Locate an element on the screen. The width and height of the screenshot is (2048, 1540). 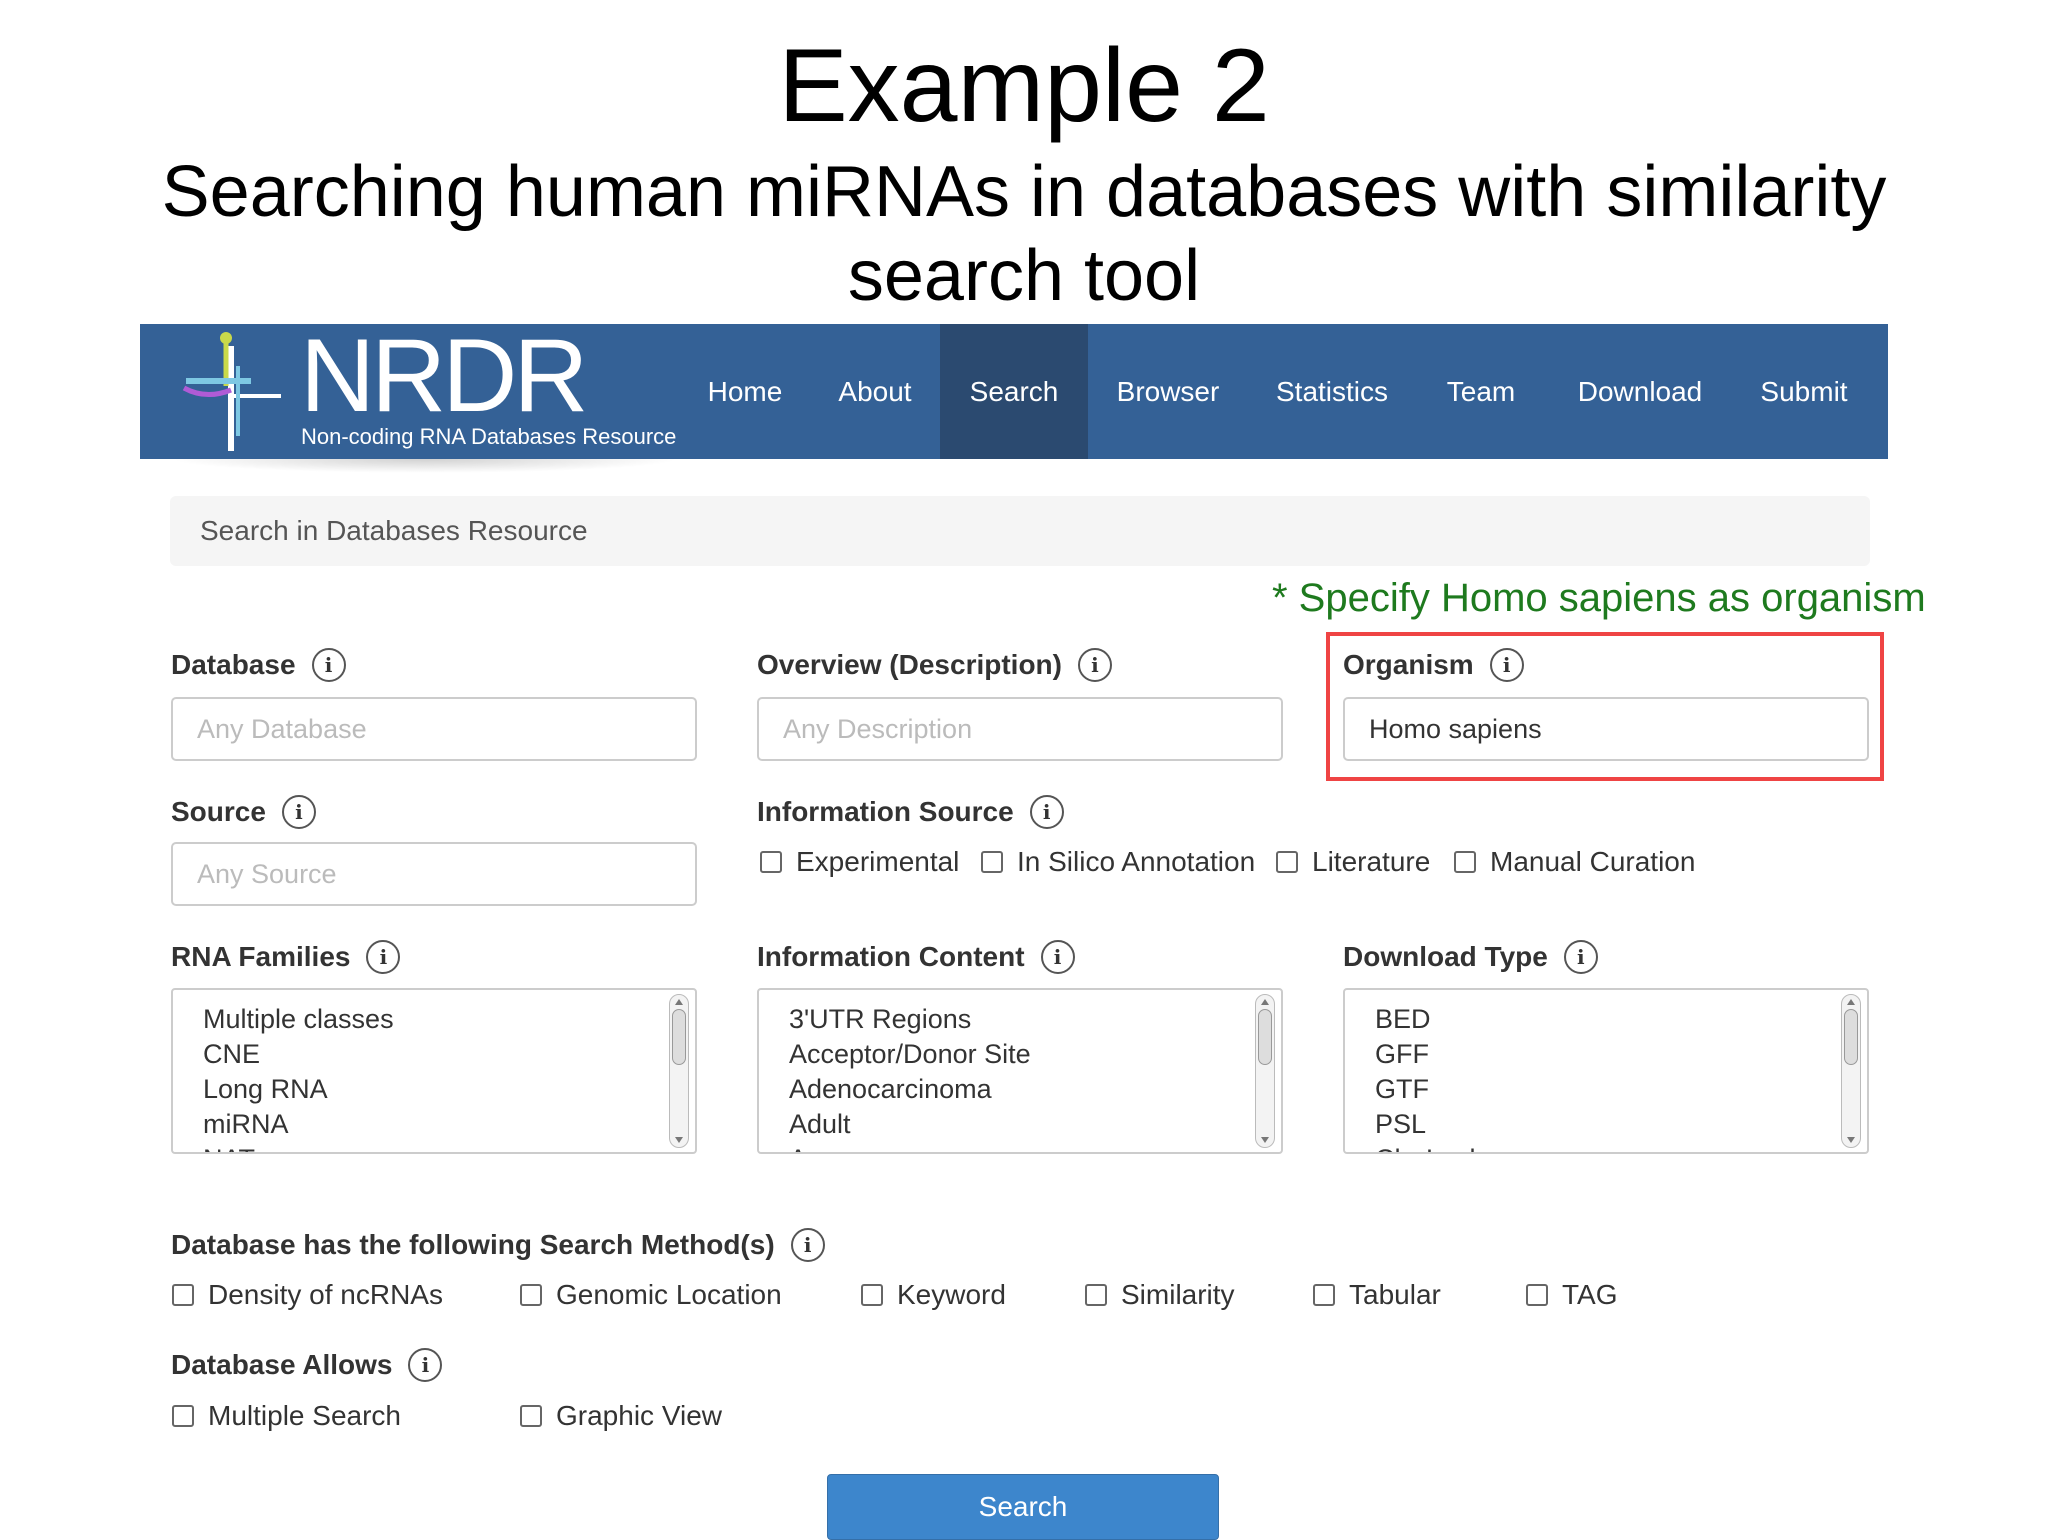
checkbox-manual-curation: Manual Curation is located at coordinates (1574, 862).